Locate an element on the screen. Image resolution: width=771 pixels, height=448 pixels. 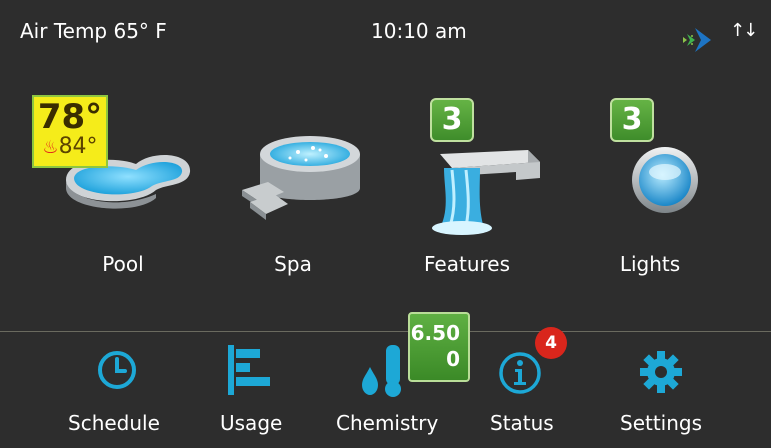
features-label: Features is located at coordinates (467, 264).